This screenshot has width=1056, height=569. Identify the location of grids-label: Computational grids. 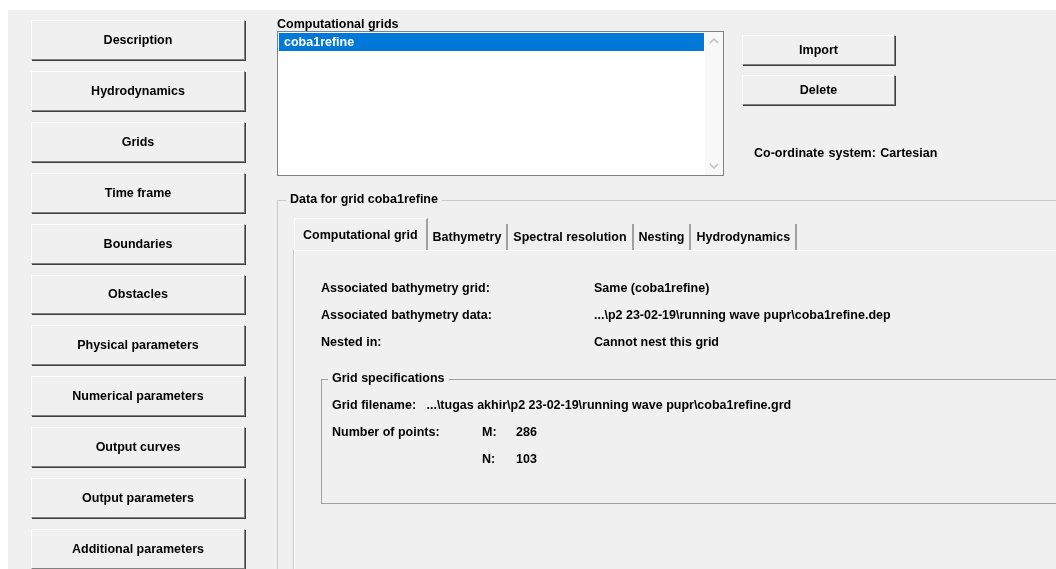
(338, 24).